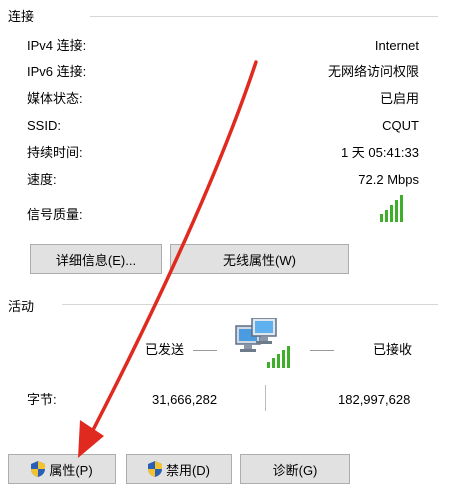  What do you see at coordinates (42, 179) in the screenshot?
I see `speed-label: 速度:` at bounding box center [42, 179].